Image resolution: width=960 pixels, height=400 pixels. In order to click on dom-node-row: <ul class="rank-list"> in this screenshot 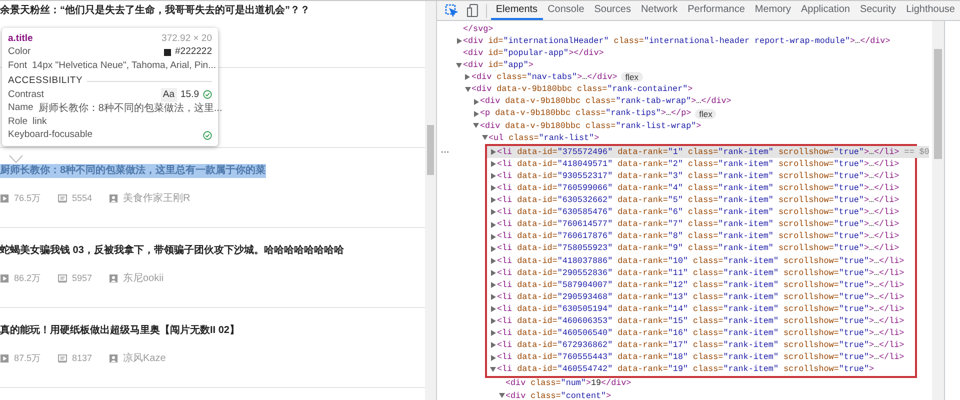, I will do `click(684, 138)`.